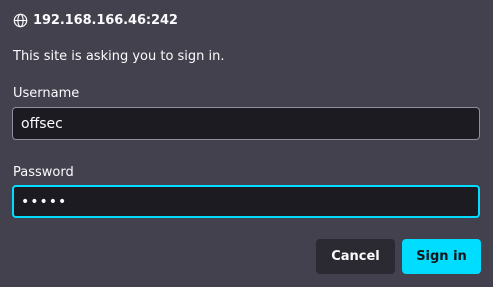 This screenshot has width=493, height=287. What do you see at coordinates (246, 123) in the screenshot?
I see `username-input` at bounding box center [246, 123].